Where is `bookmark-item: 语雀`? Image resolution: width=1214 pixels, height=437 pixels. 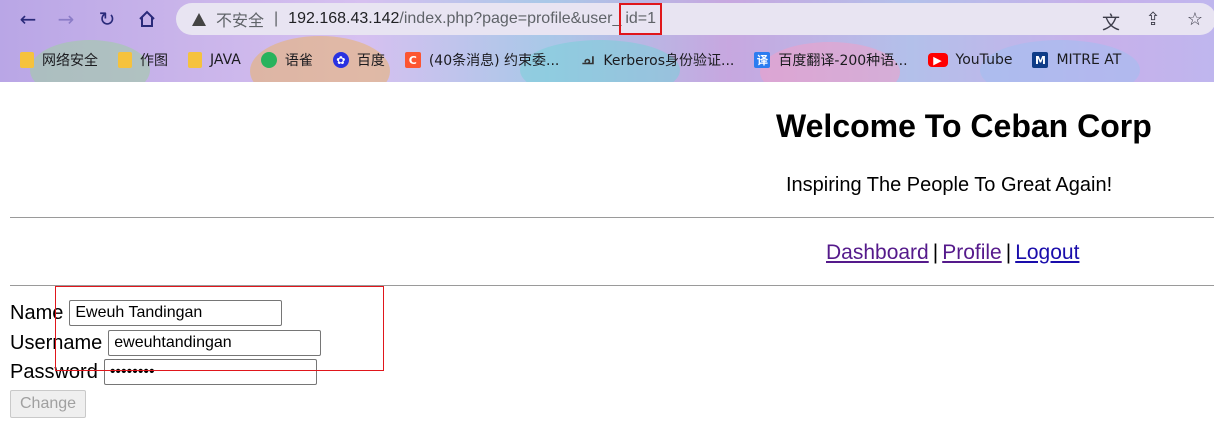 bookmark-item: 语雀 is located at coordinates (286, 60).